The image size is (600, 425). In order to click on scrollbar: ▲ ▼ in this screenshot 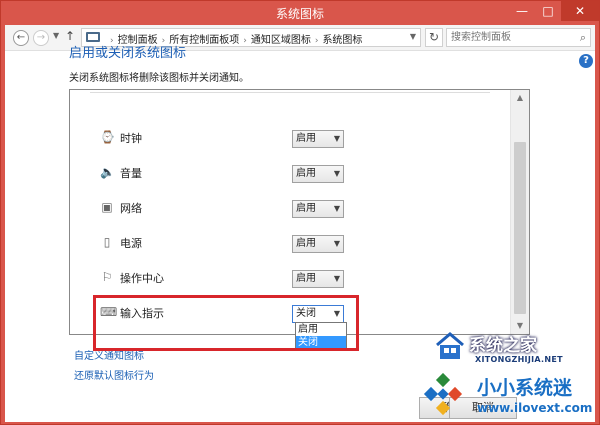, I will do `click(519, 212)`.